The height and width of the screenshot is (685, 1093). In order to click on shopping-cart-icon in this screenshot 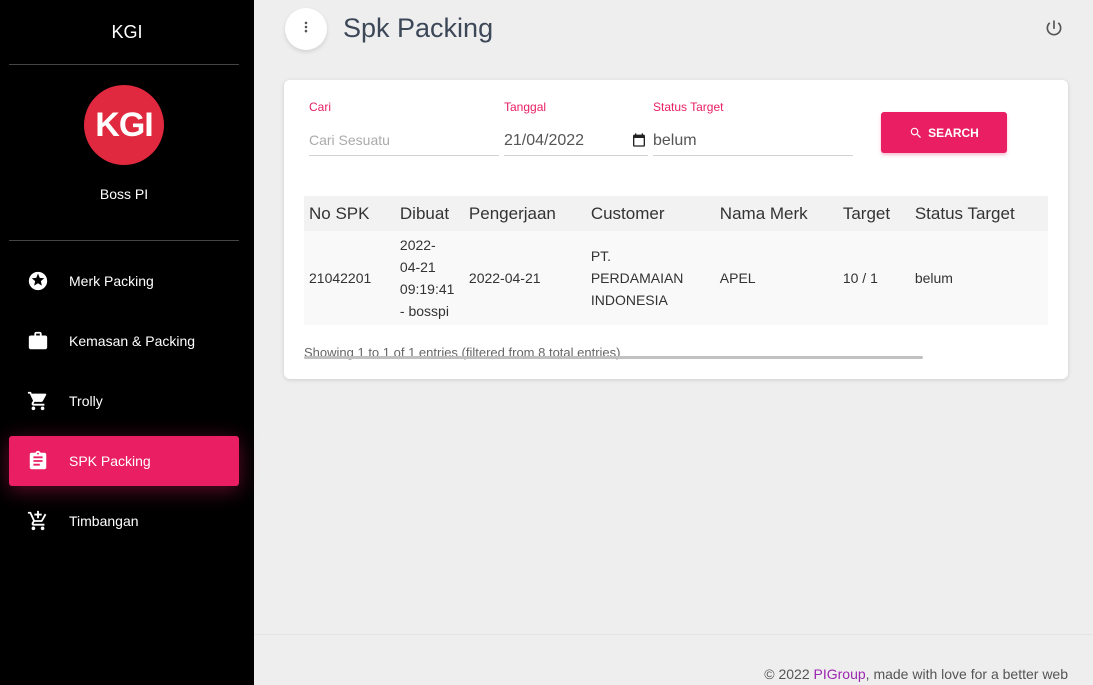, I will do `click(38, 401)`.